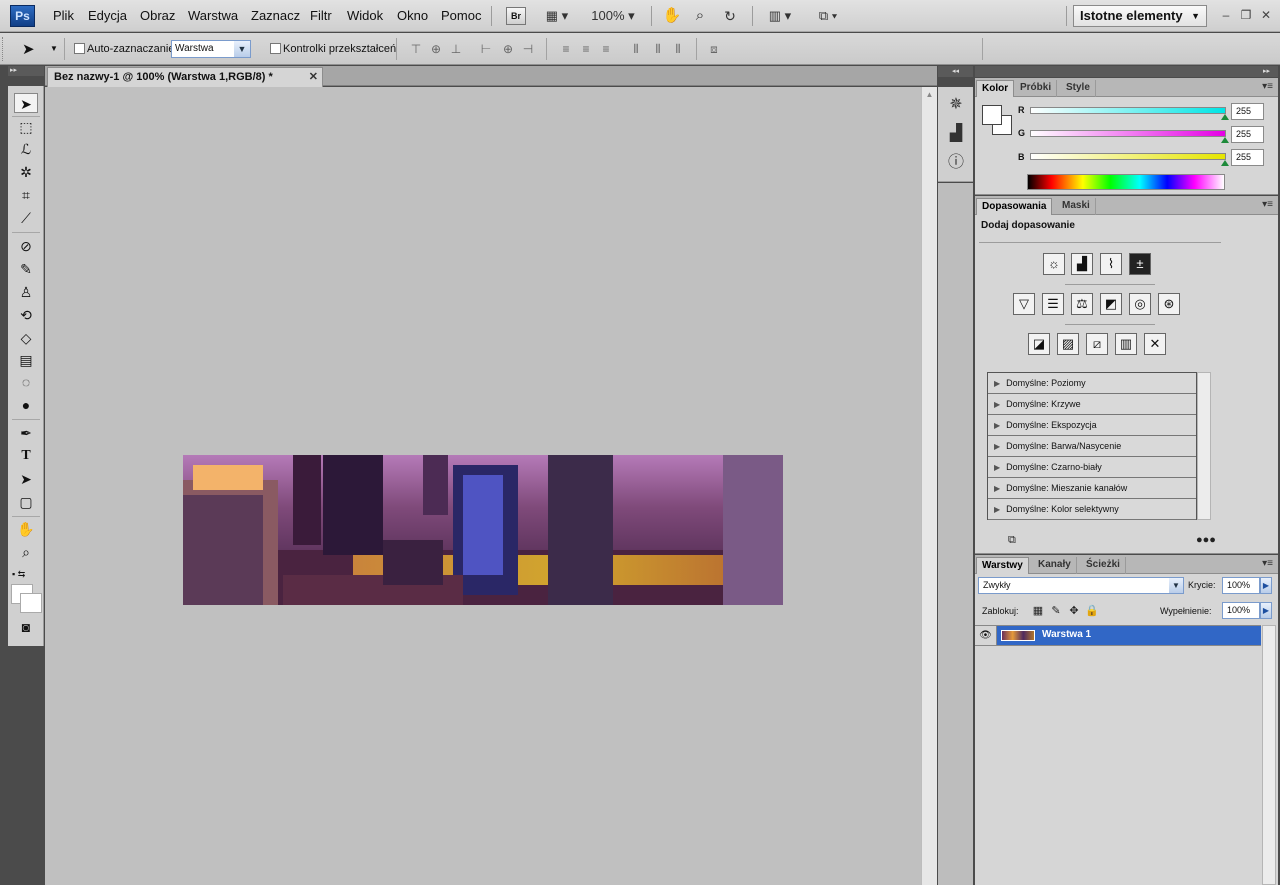 Image resolution: width=1280 pixels, height=885 pixels. What do you see at coordinates (714, 49) in the screenshot?
I see `auto-align-layers-icon: ⧈` at bounding box center [714, 49].